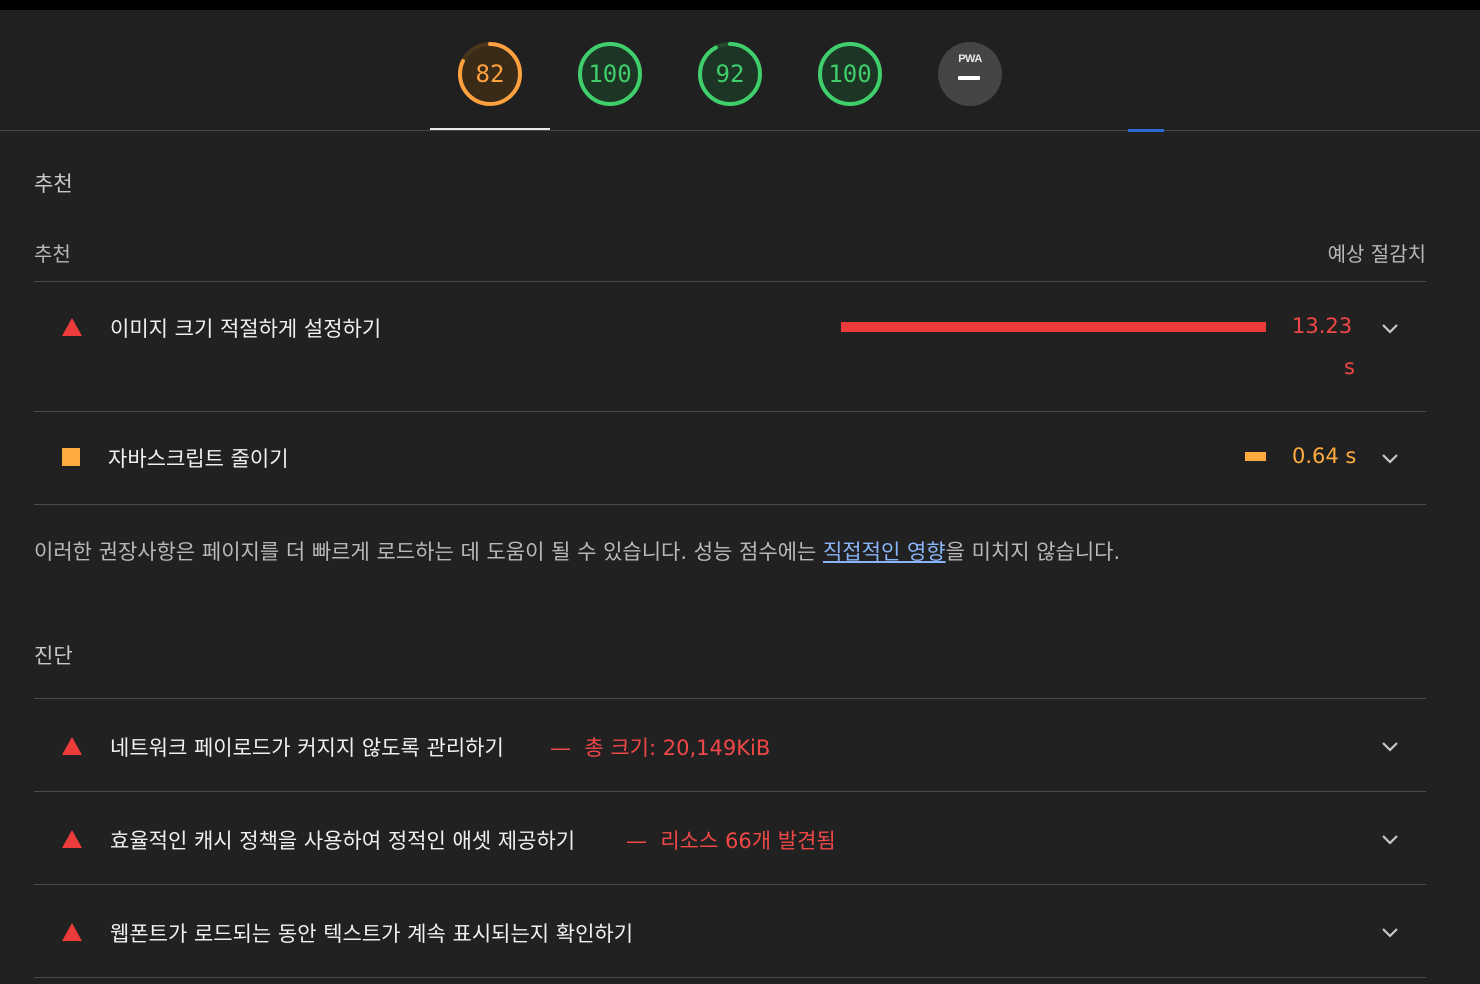 This screenshot has width=1480, height=984. I want to click on column-header-opportunity: 추천, so click(52, 254).